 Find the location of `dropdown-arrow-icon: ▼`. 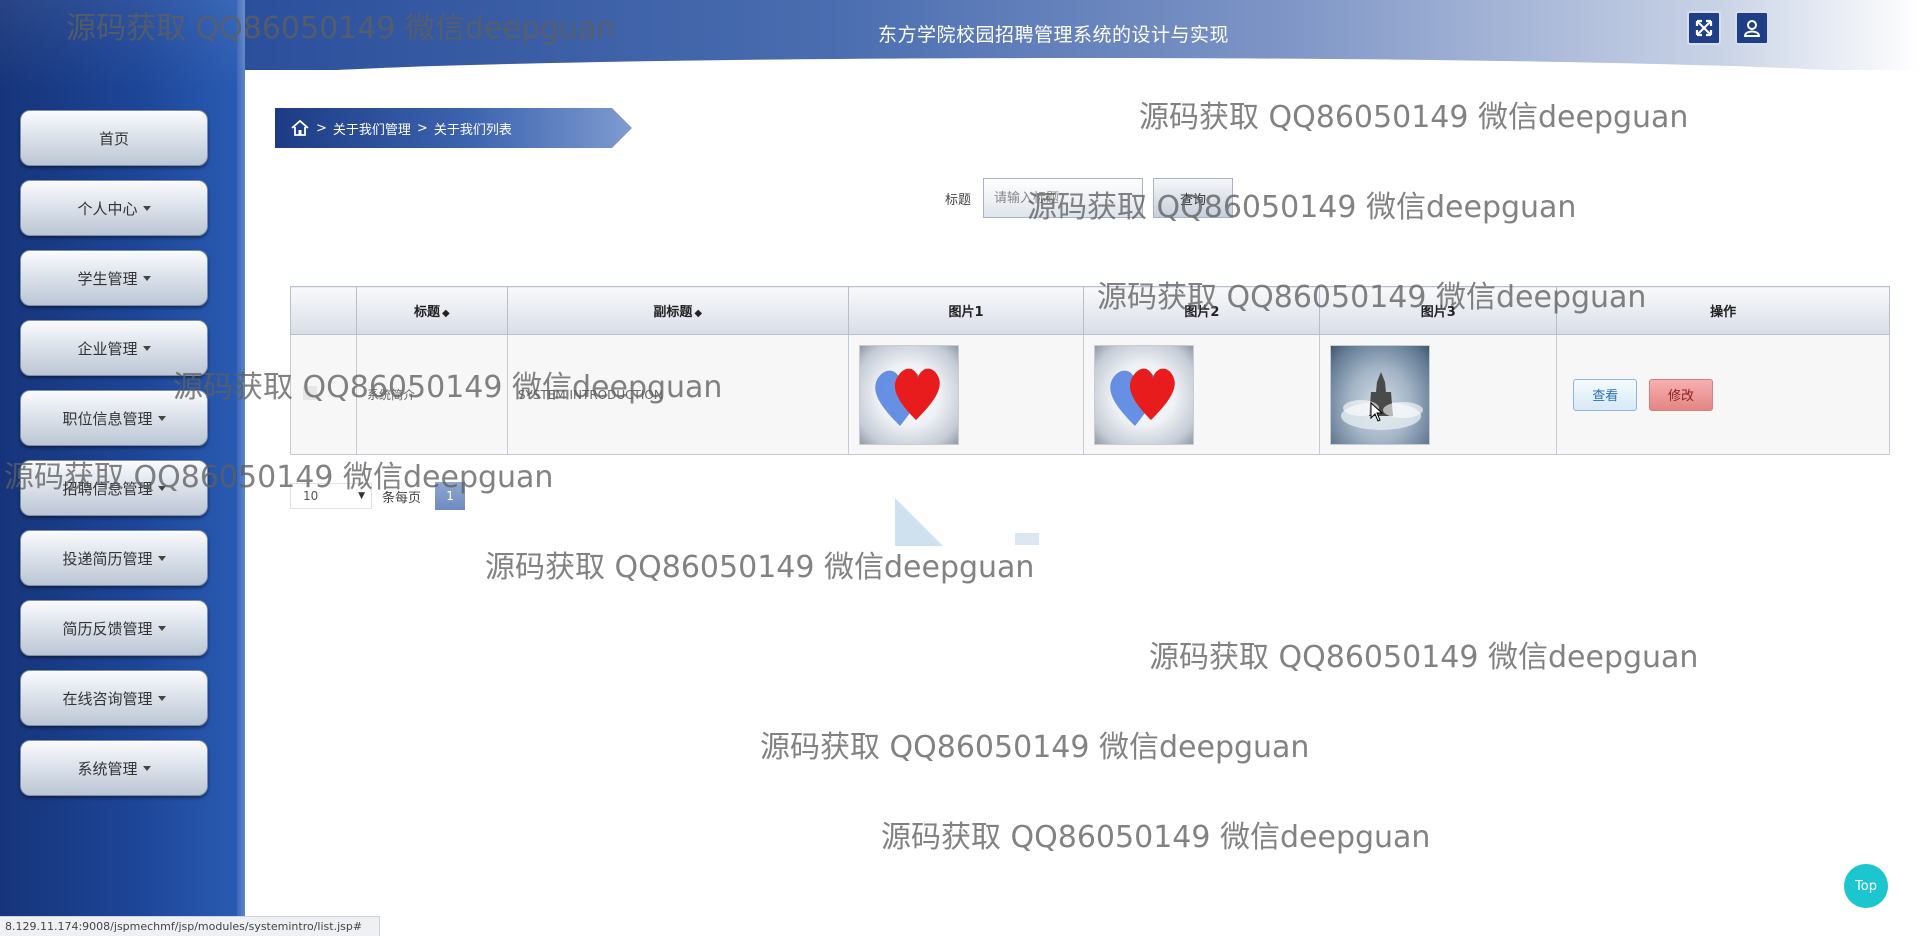

dropdown-arrow-icon: ▼ is located at coordinates (361, 496).